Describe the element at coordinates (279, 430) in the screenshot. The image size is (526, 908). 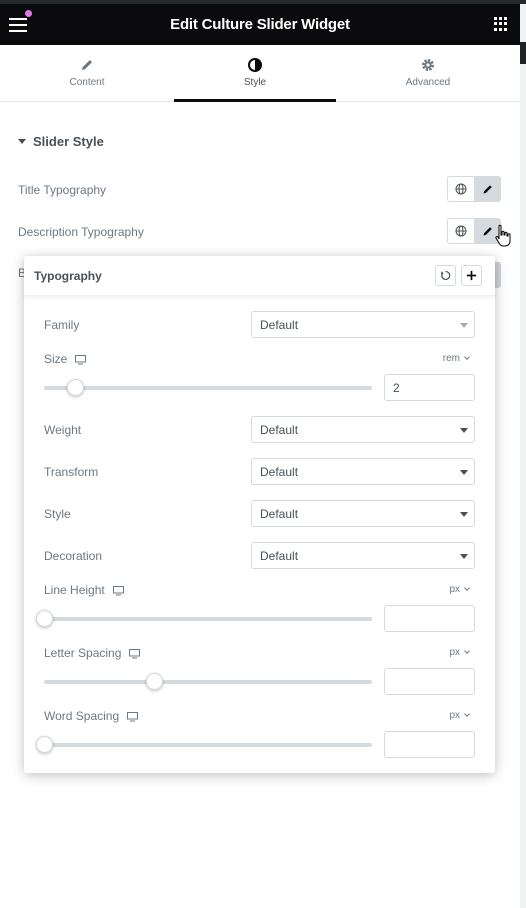
I see `weight-value: Default` at that location.